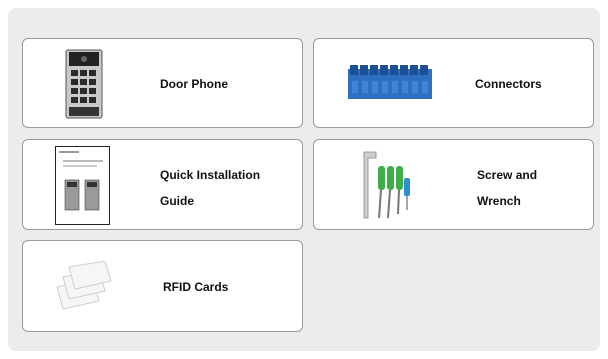  What do you see at coordinates (387, 186) in the screenshot?
I see `screw-and-wrench-image` at bounding box center [387, 186].